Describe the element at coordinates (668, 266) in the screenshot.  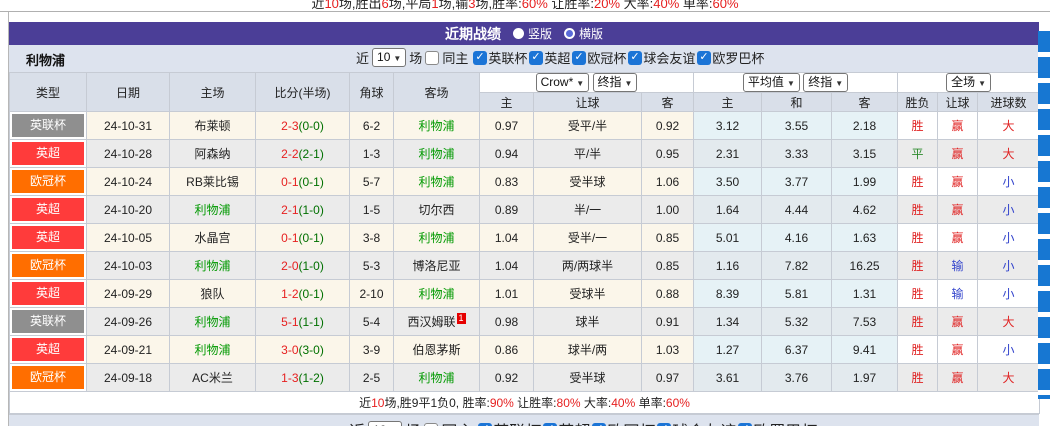
I see `handicap-away-odds-cell: 0.85` at that location.